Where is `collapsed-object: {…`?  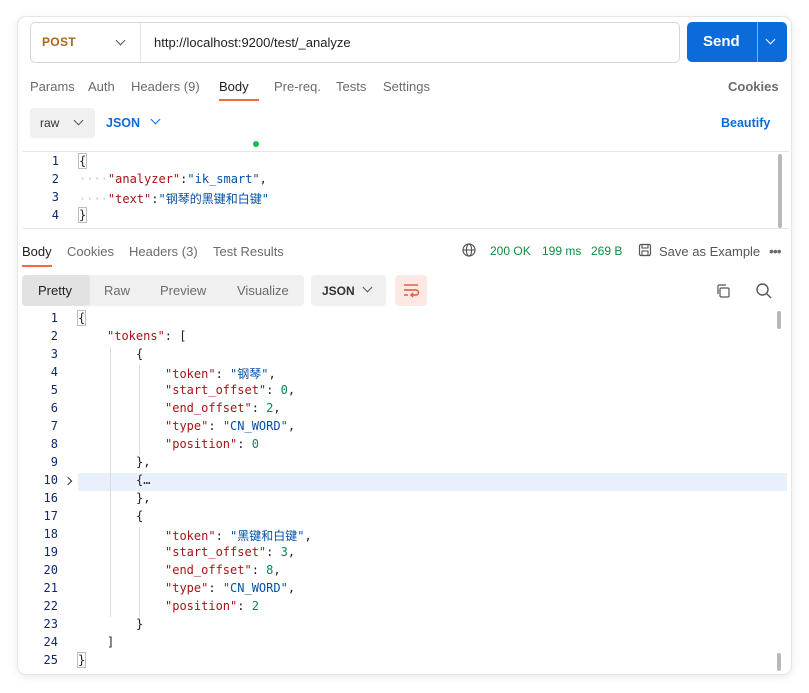
collapsed-object: {… is located at coordinates (143, 480).